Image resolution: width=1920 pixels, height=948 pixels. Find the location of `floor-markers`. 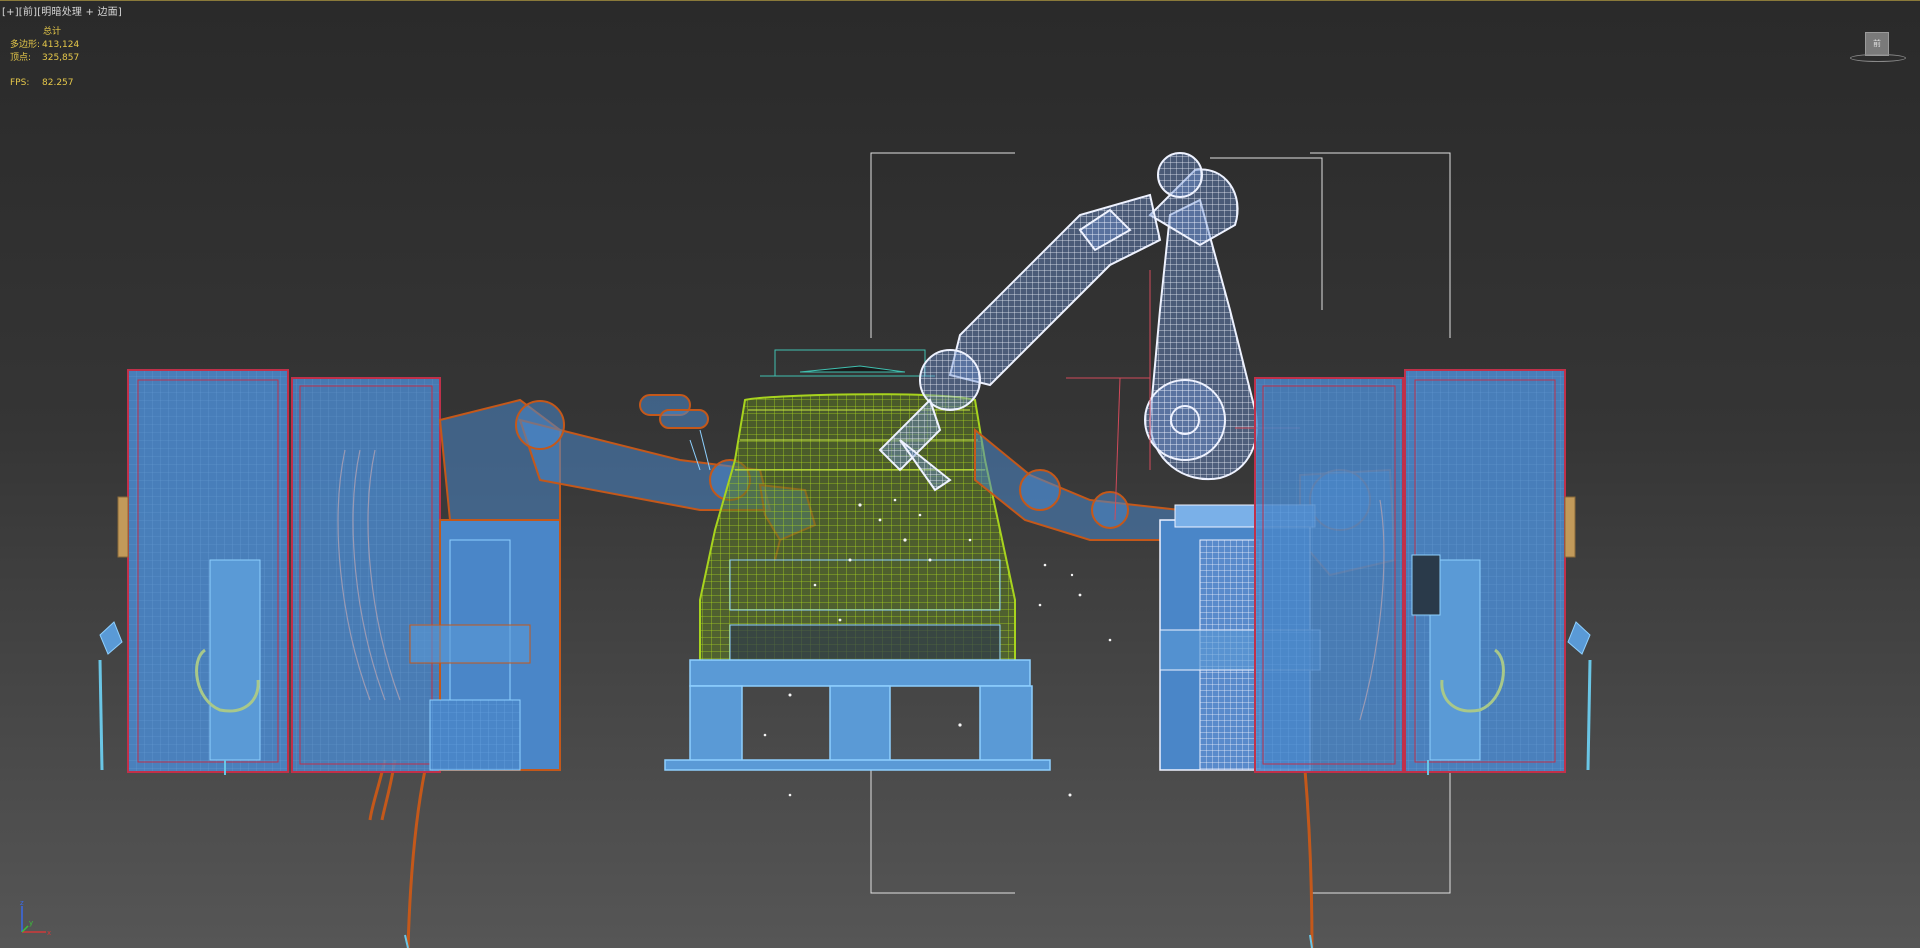

floor-markers is located at coordinates (826, 854).